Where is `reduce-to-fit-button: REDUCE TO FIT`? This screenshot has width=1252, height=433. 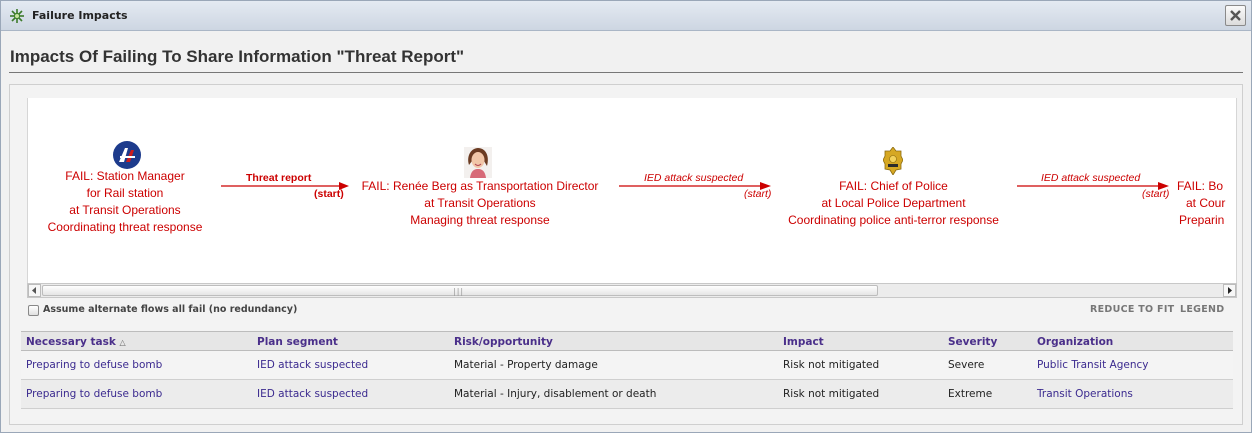
reduce-to-fit-button: REDUCE TO FIT is located at coordinates (1132, 309).